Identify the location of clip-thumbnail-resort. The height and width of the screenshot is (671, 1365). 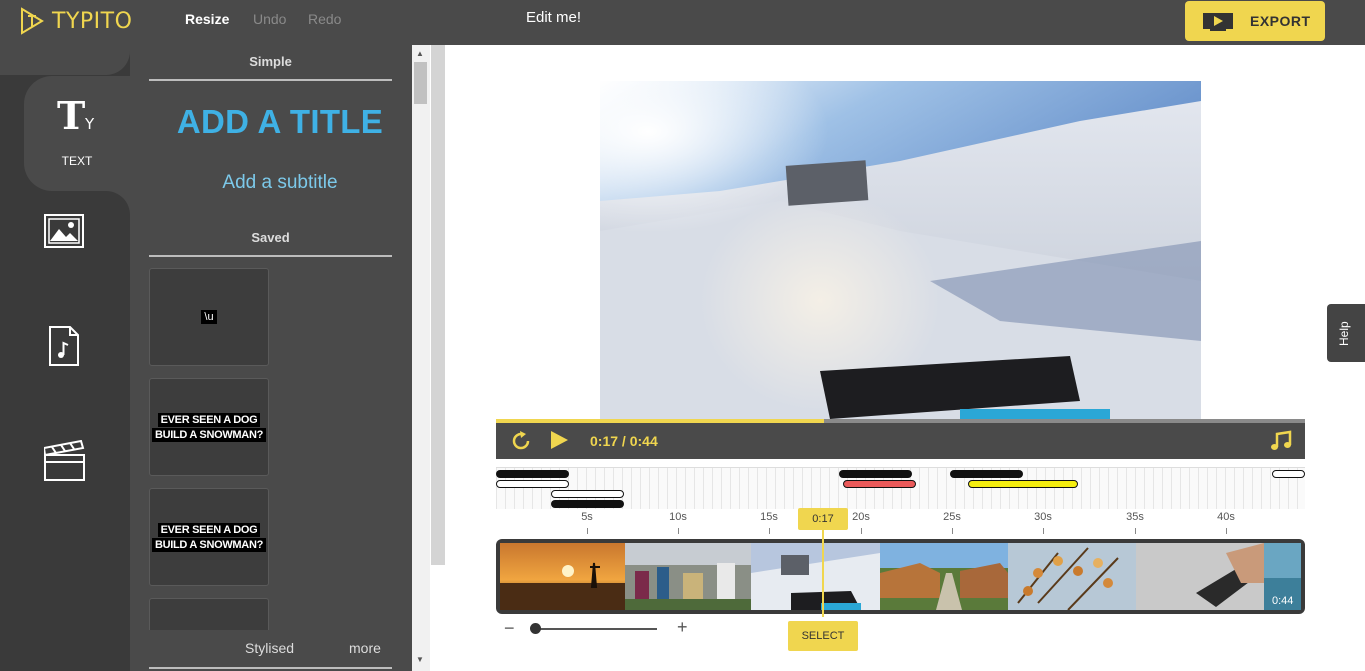
(944, 576).